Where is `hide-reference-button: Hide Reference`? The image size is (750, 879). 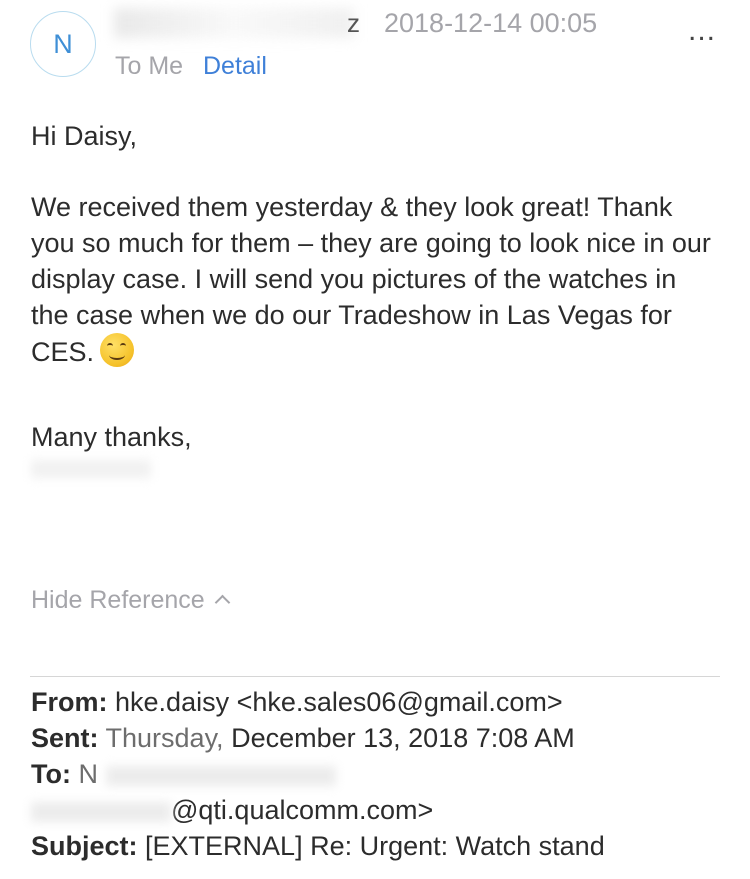 hide-reference-button: Hide Reference is located at coordinates (130, 600).